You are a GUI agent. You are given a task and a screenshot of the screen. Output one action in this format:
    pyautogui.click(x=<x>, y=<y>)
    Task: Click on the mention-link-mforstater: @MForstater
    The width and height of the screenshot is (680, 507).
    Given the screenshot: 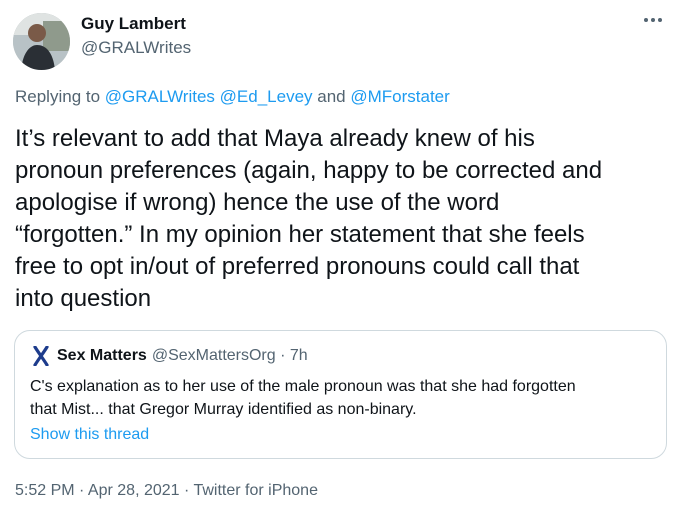 What is the action you would take?
    pyautogui.click(x=399, y=96)
    